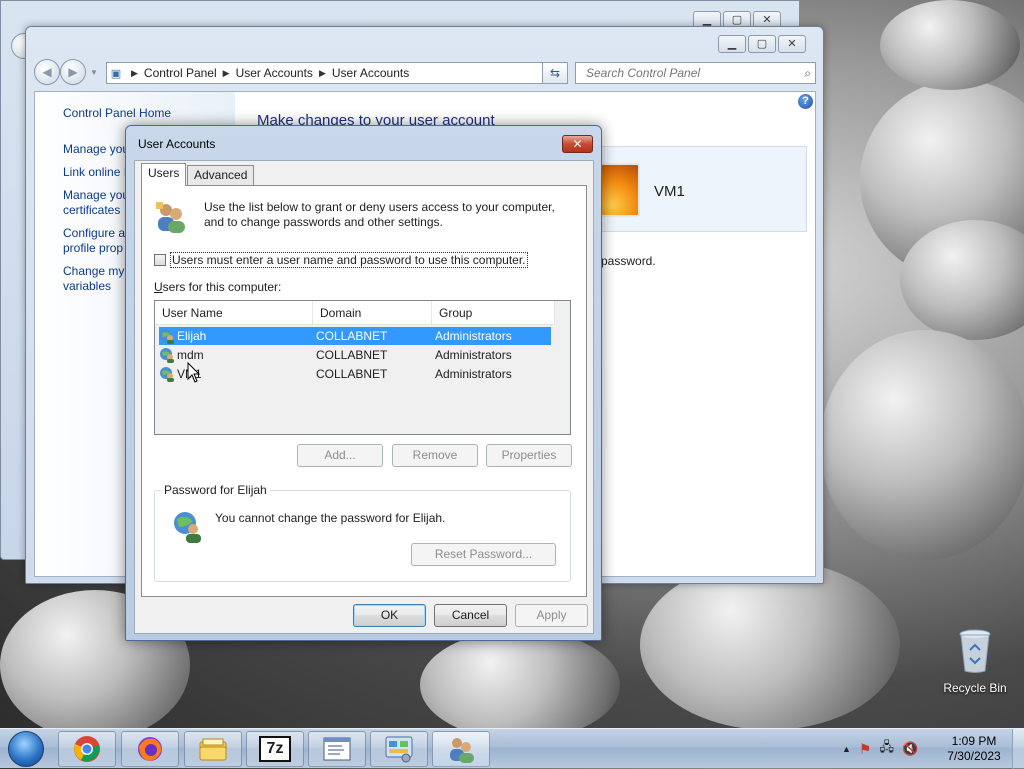 Image resolution: width=1024 pixels, height=769 pixels. I want to click on clock-time: 1:09 PM, so click(974, 741).